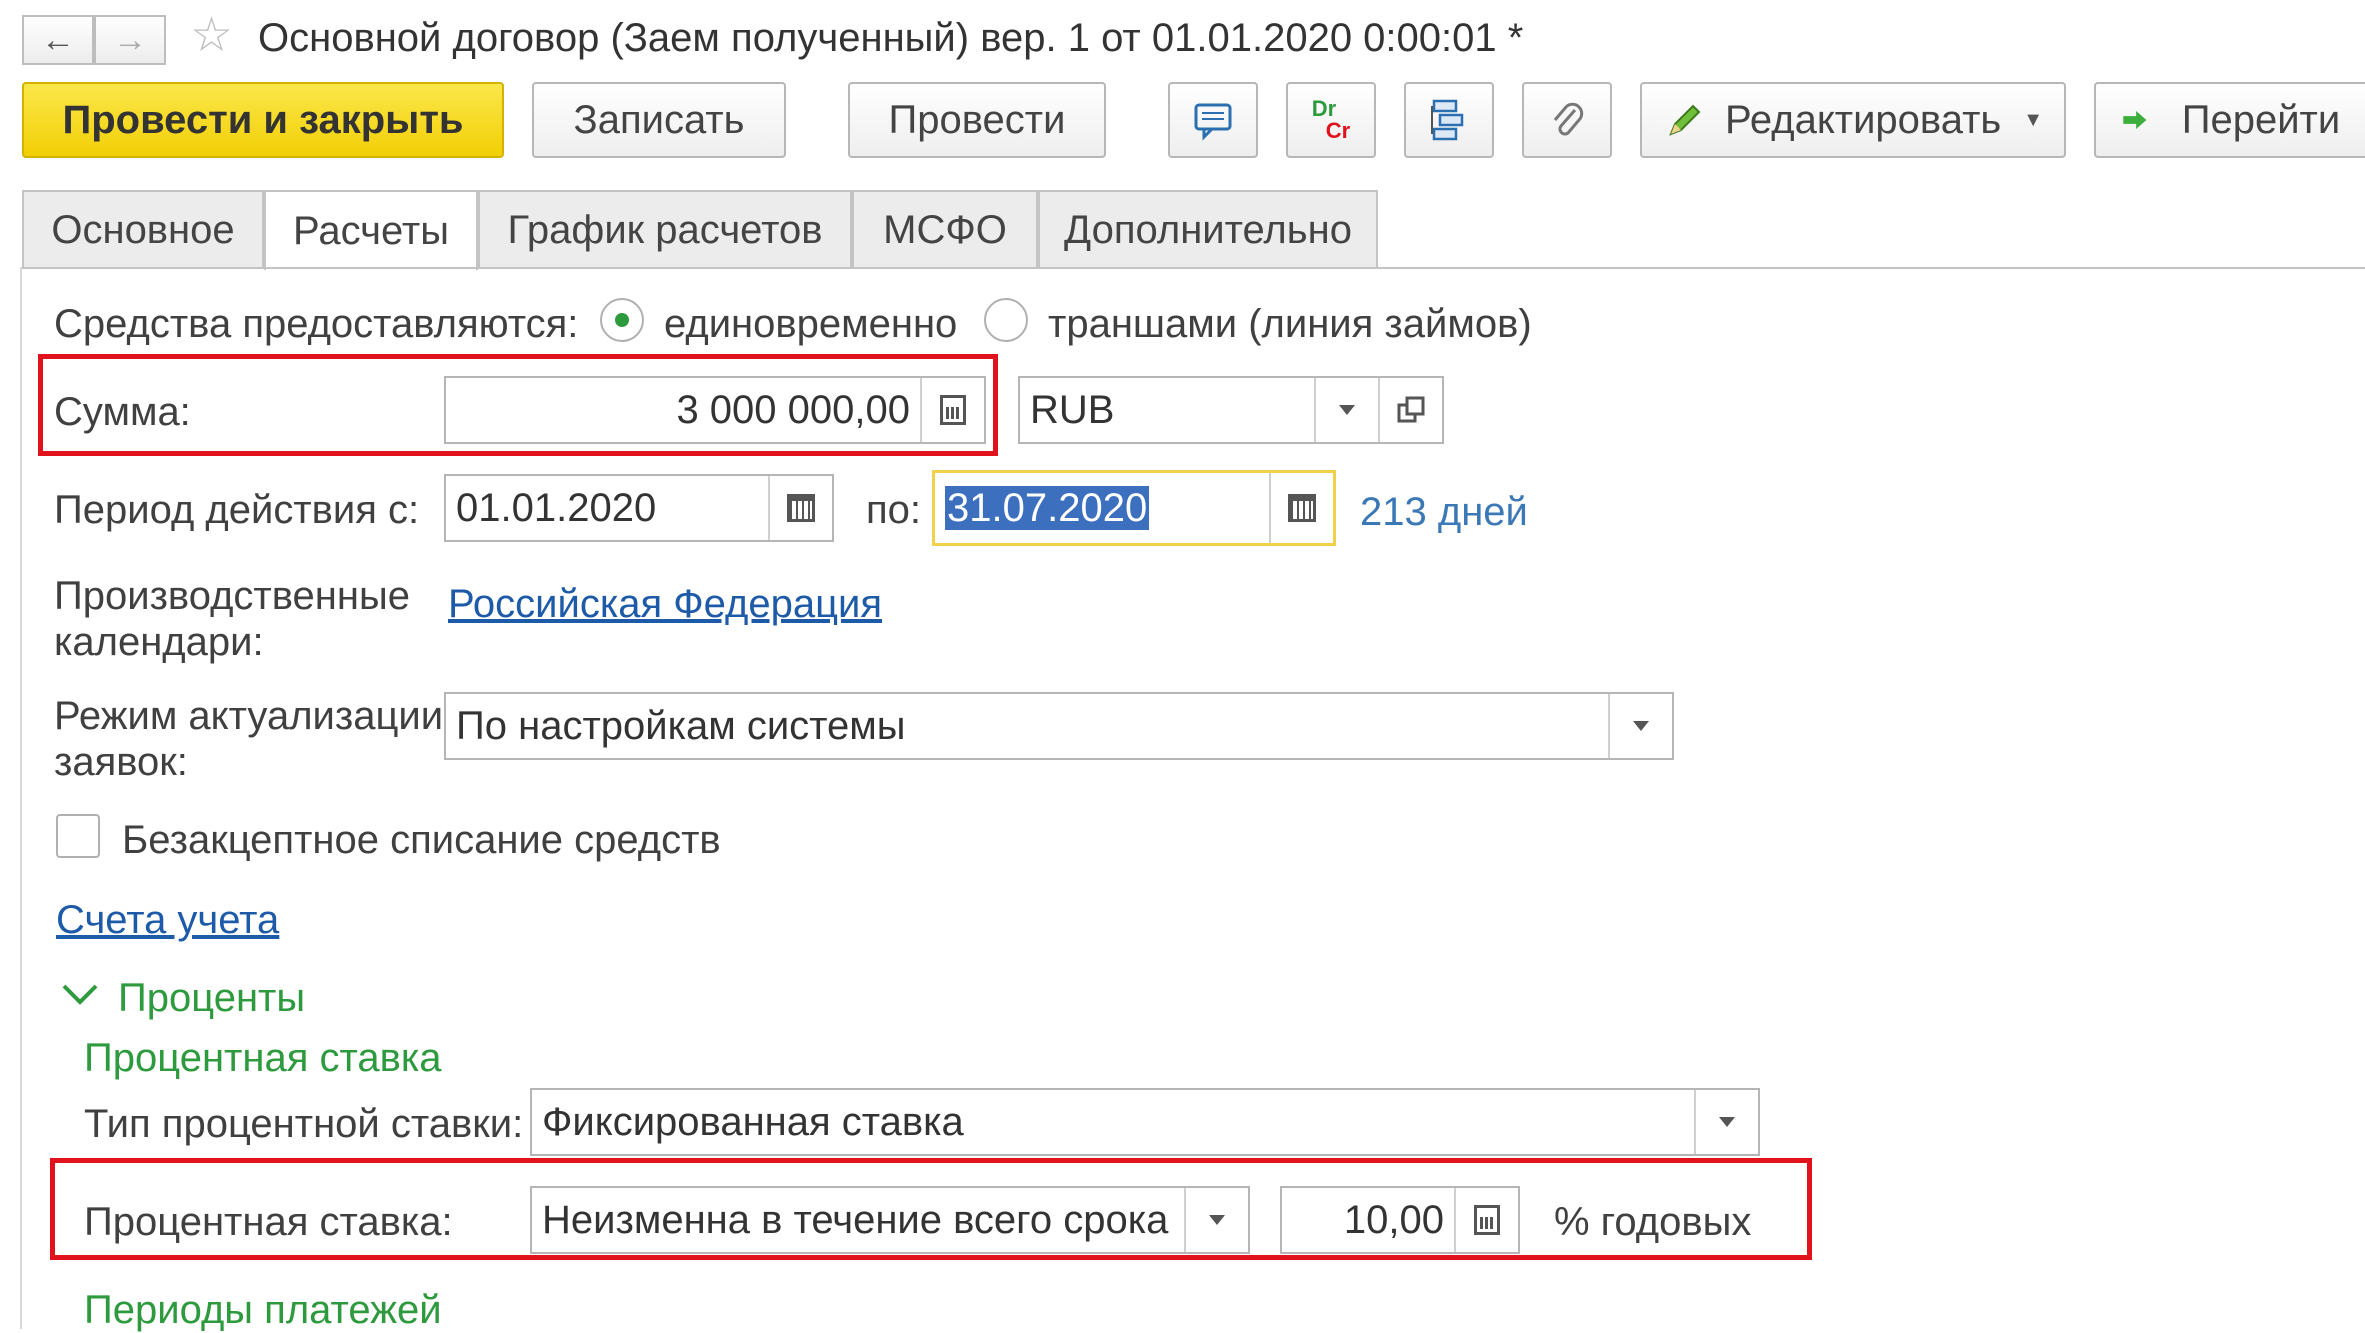 Image resolution: width=2365 pixels, height=1333 pixels. I want to click on tab-additional: Дополнительно, so click(1208, 229).